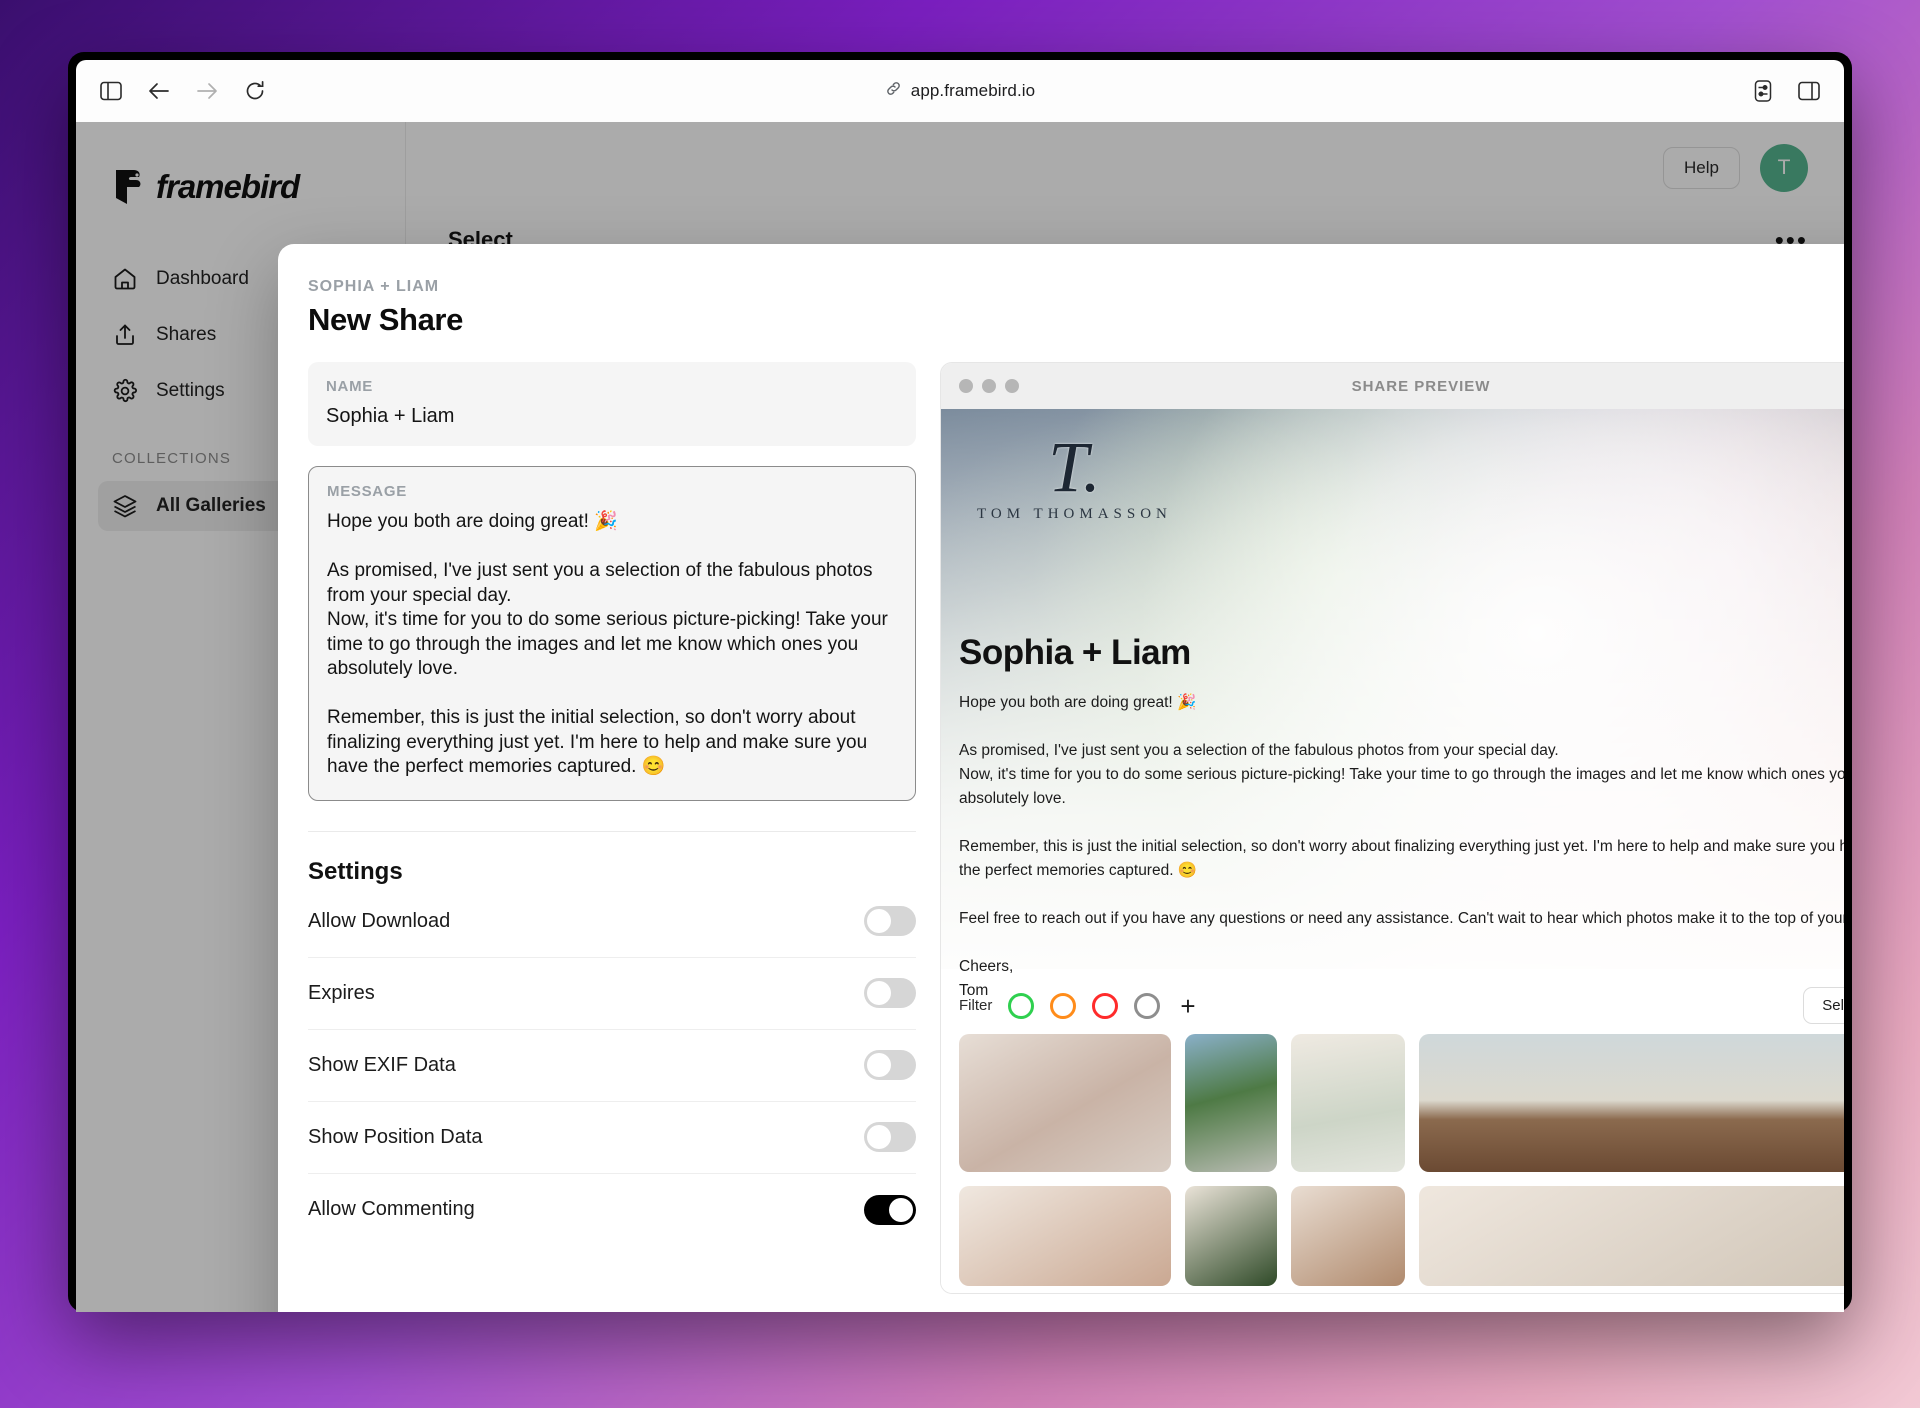 The width and height of the screenshot is (1920, 1408). What do you see at coordinates (349, 386) in the screenshot?
I see `name-field-label: NAME` at bounding box center [349, 386].